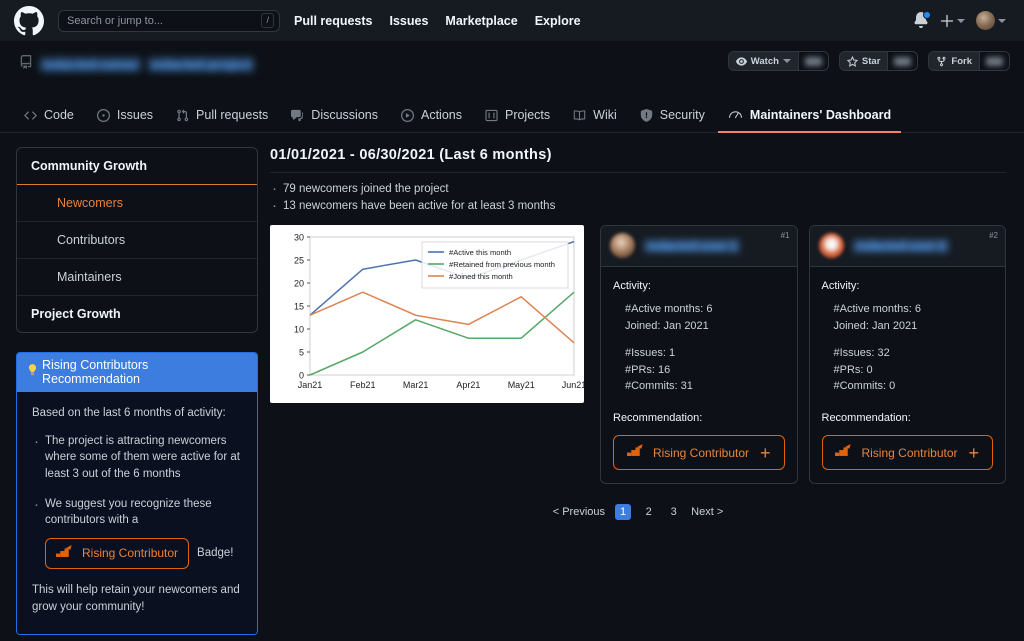  I want to click on fork-button: Fork, so click(969, 61).